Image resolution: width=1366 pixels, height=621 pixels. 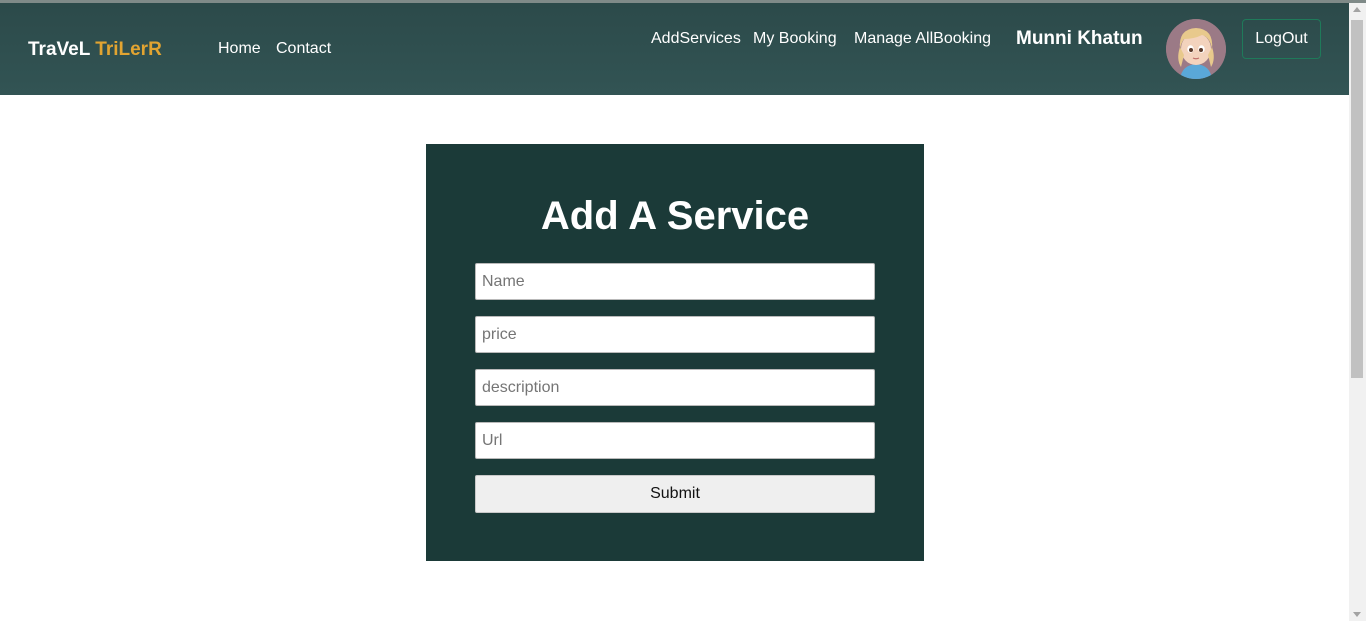 What do you see at coordinates (59, 49) in the screenshot?
I see `brand-text-primary: TraVeL` at bounding box center [59, 49].